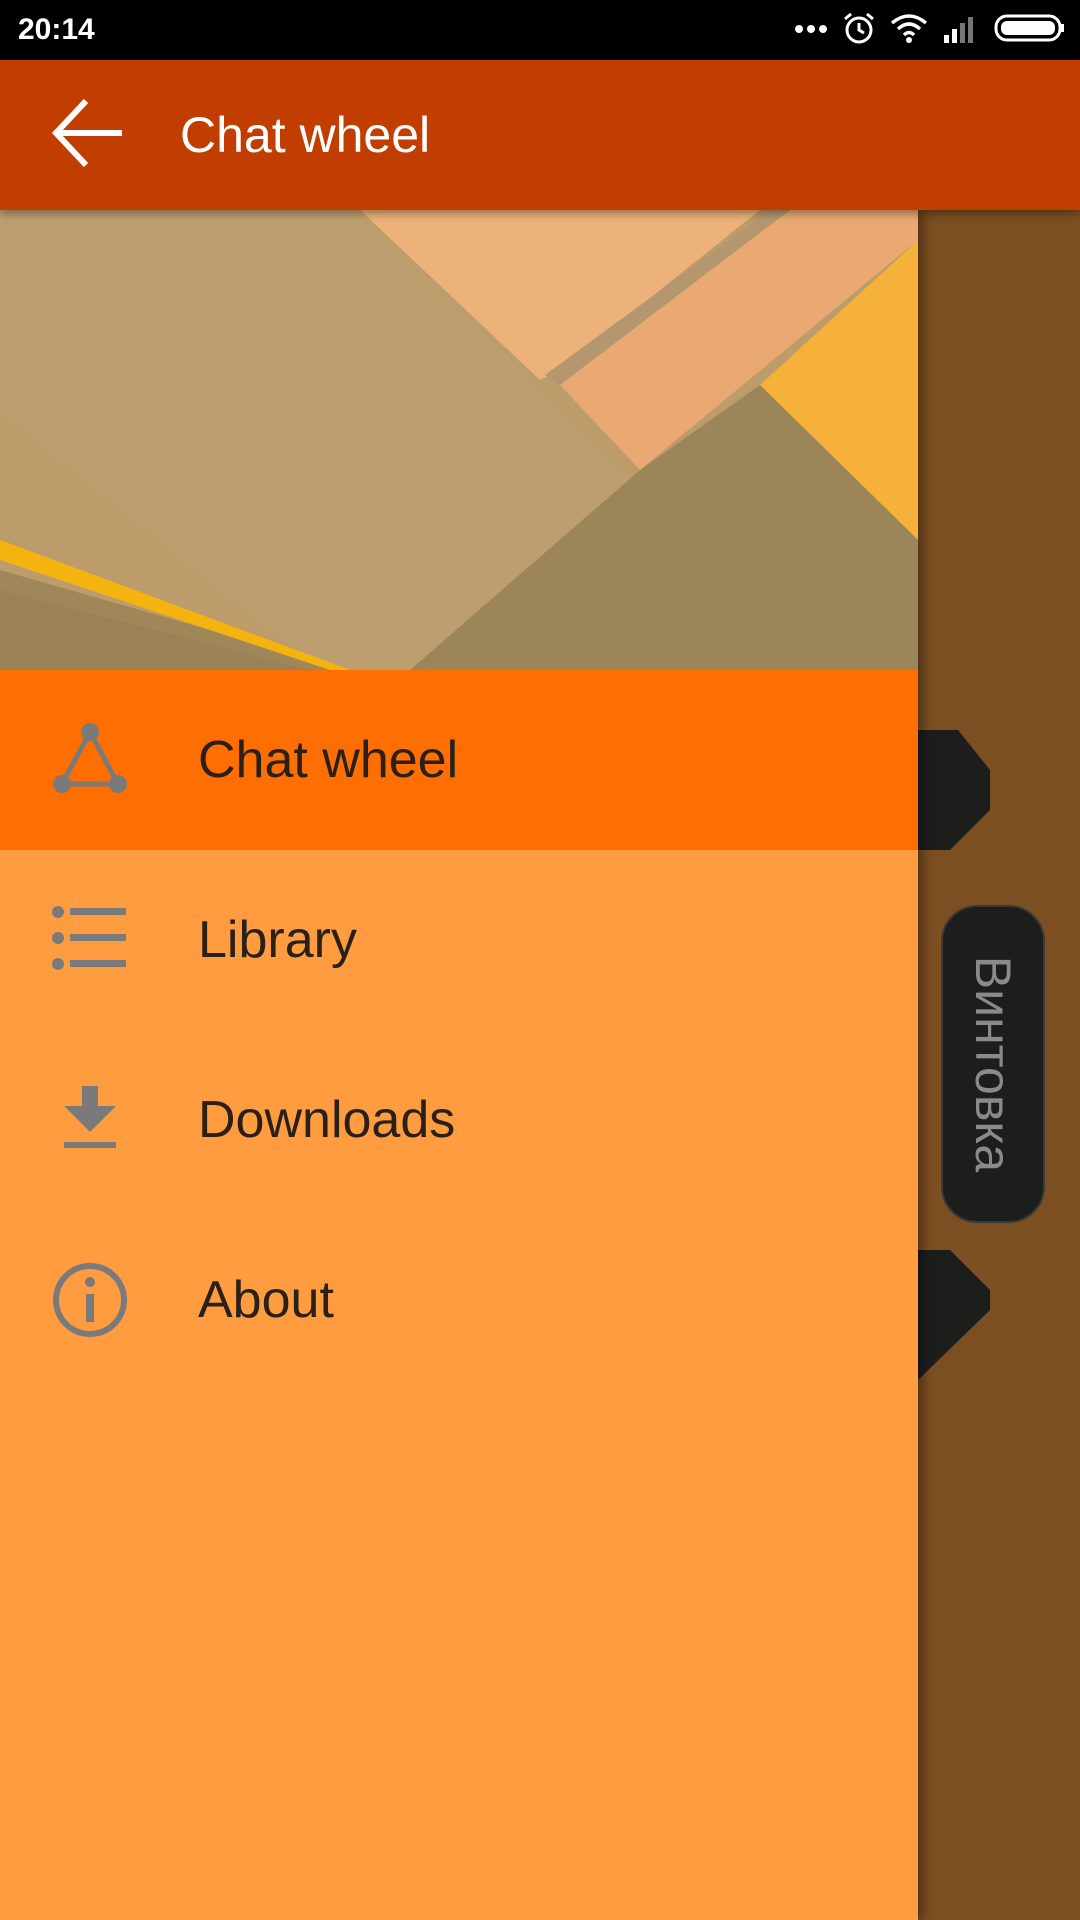 Image resolution: width=1080 pixels, height=1920 pixels. I want to click on menu-item-label: Downloads, so click(327, 1120).